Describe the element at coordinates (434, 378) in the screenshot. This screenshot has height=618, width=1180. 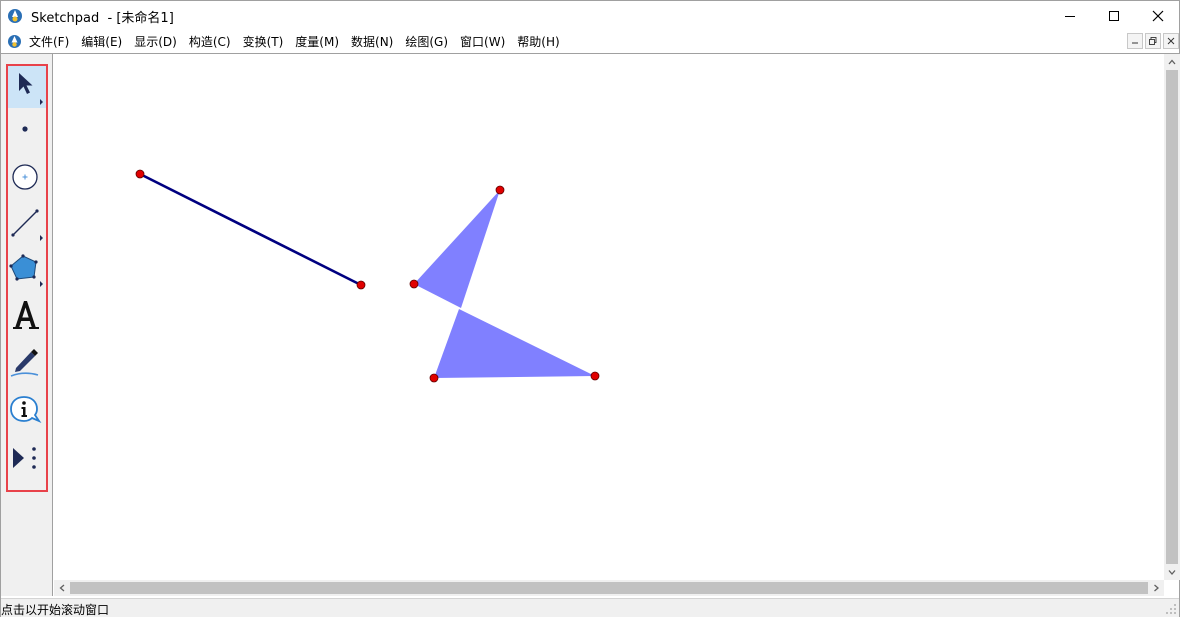
I see `triangle-vertex-bottom-left` at that location.